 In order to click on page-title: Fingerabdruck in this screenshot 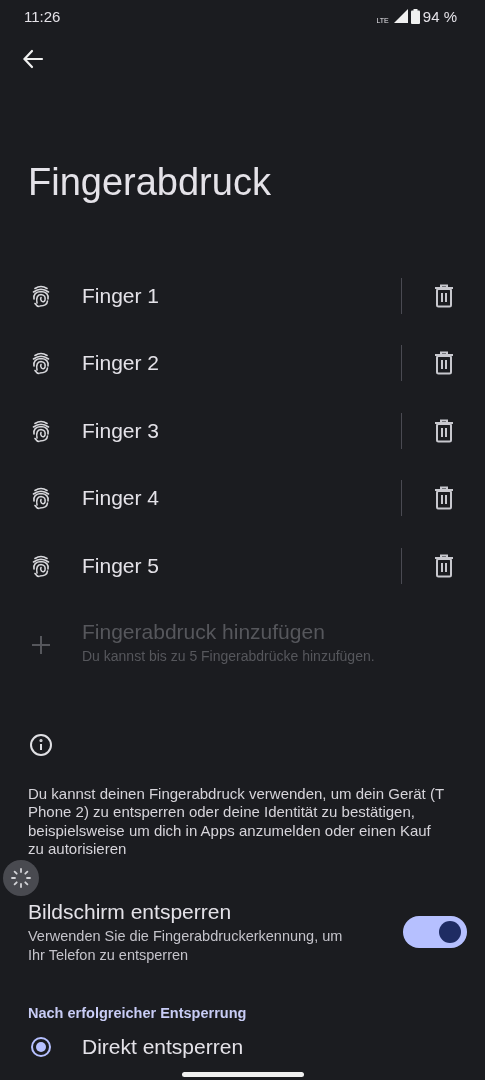, I will do `click(150, 182)`.